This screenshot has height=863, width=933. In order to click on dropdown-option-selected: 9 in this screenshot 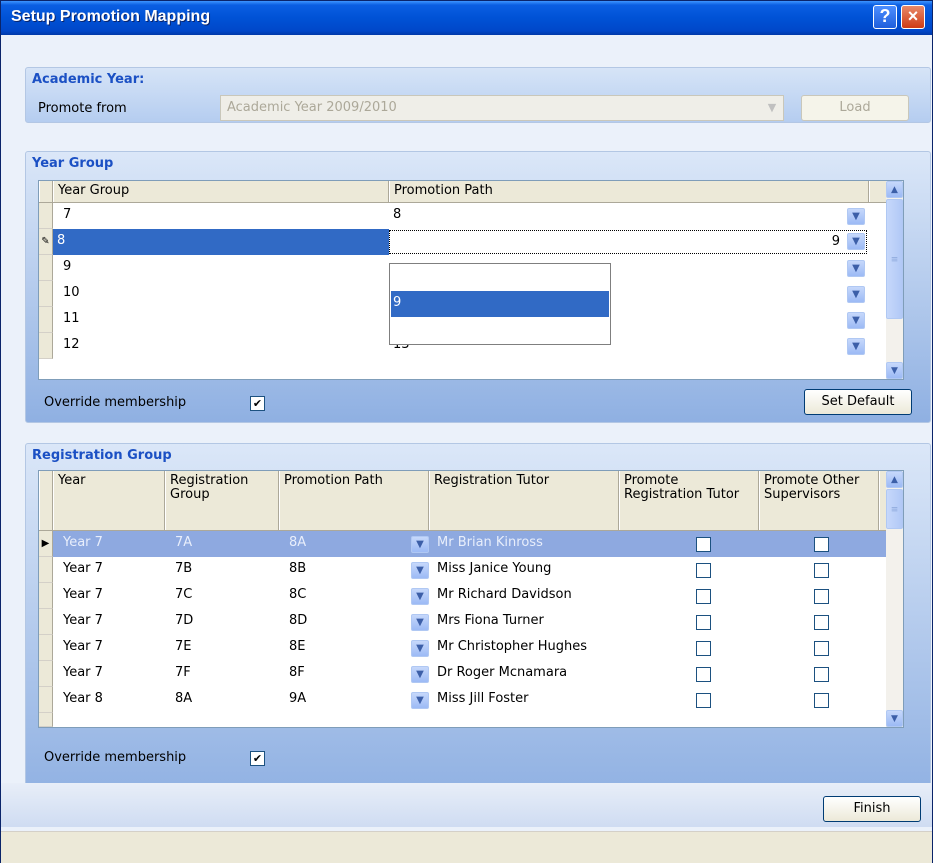, I will do `click(500, 304)`.